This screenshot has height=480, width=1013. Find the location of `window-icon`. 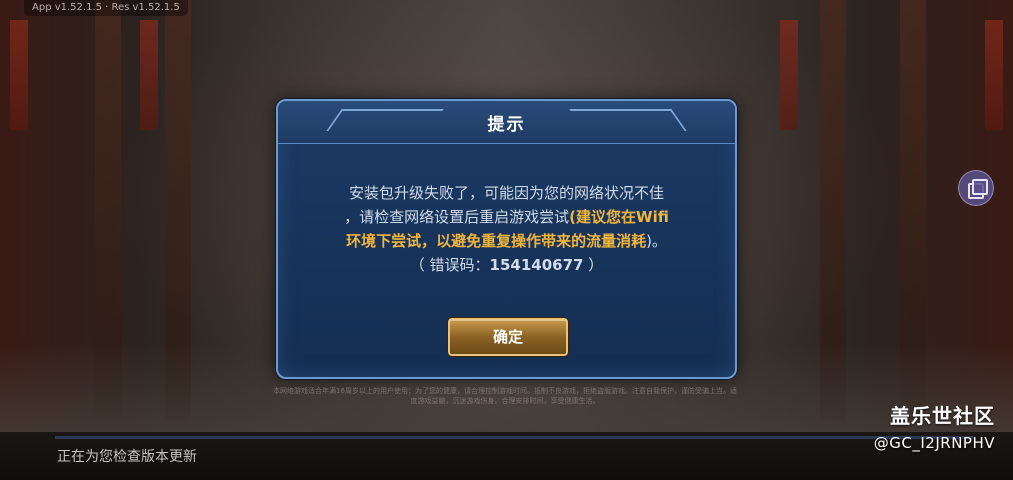

window-icon is located at coordinates (980, 187).